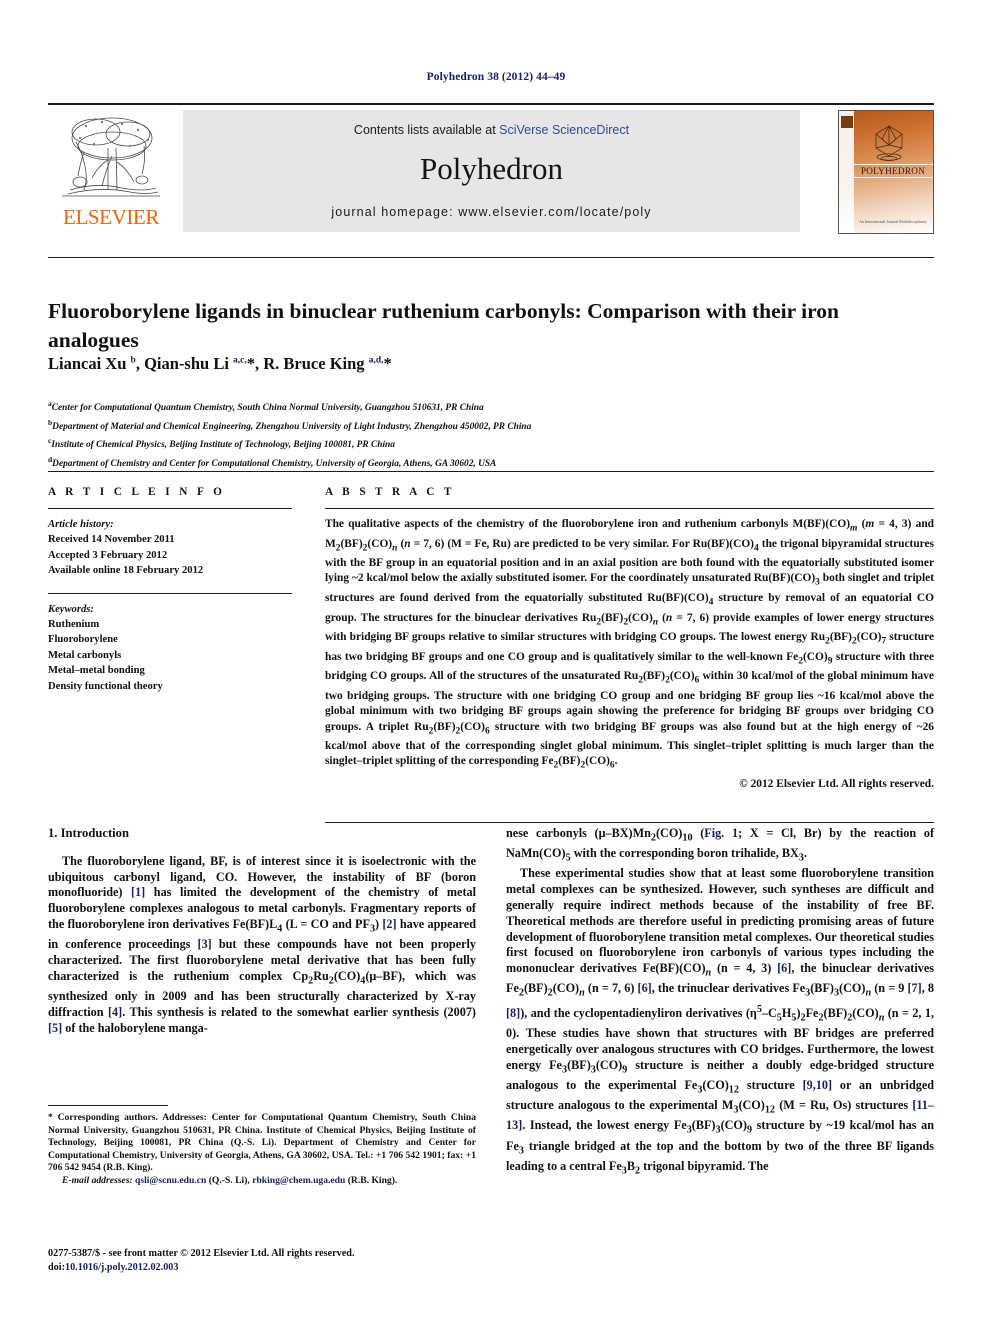 The width and height of the screenshot is (992, 1323). I want to click on cover-journal-title: POLYHEDRON, so click(893, 171).